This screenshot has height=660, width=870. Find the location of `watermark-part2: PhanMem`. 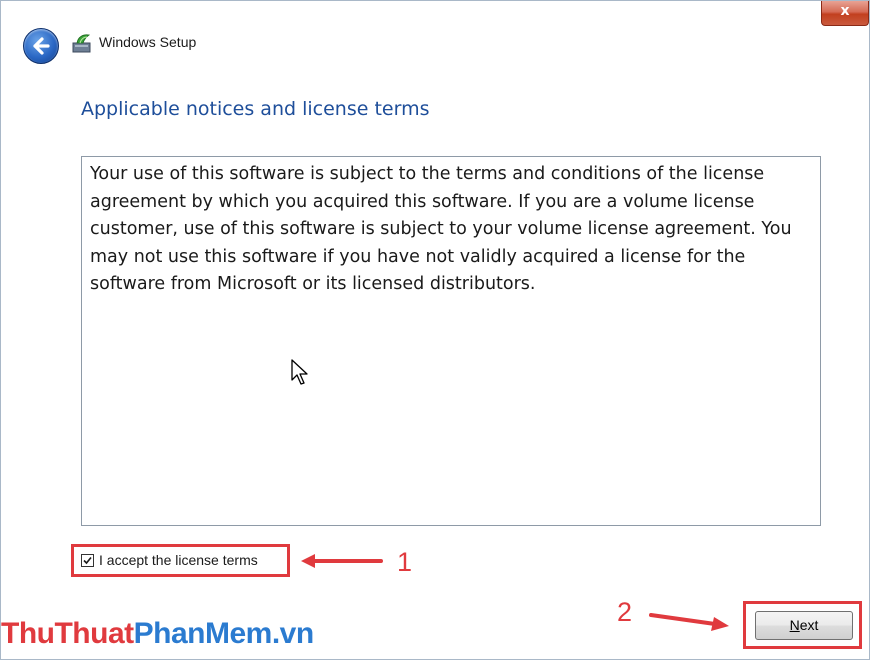

watermark-part2: PhanMem is located at coordinates (203, 633).